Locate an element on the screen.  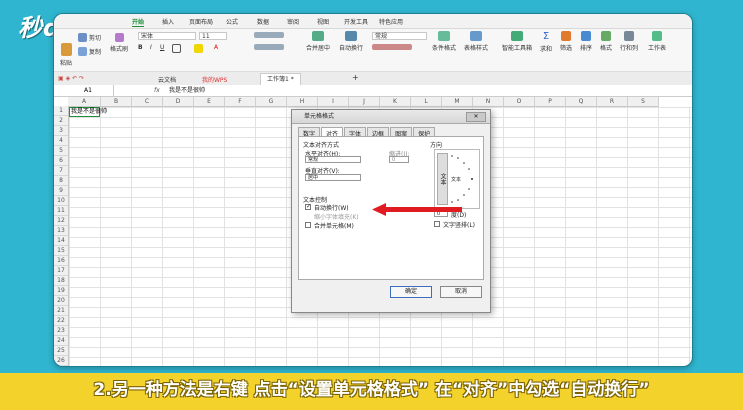
row-header-4: 4 is located at coordinates (61, 141).